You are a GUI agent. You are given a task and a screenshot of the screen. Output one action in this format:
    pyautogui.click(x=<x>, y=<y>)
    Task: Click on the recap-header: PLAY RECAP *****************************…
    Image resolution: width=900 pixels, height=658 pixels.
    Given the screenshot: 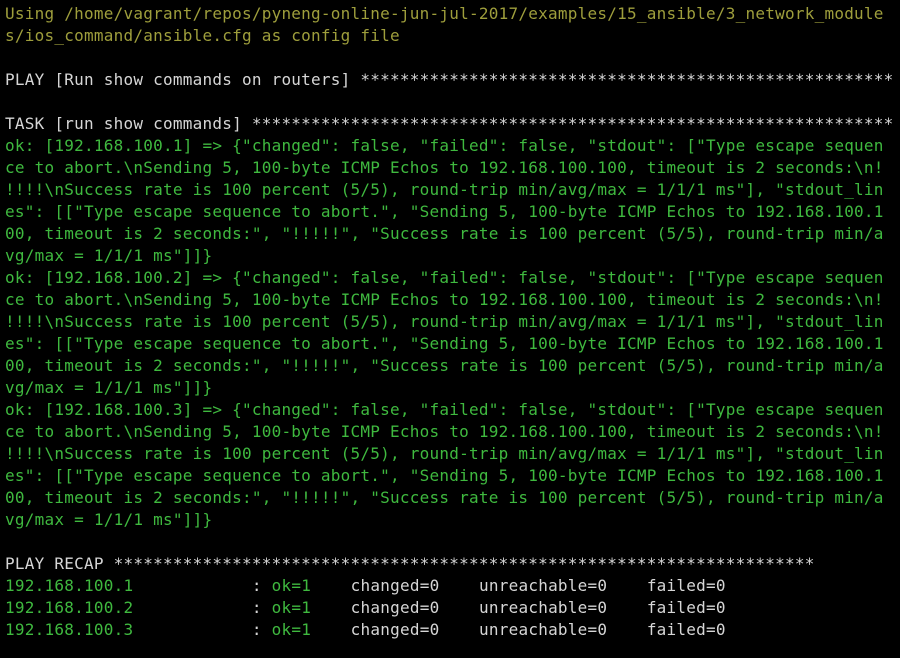 What is the action you would take?
    pyautogui.click(x=410, y=563)
    